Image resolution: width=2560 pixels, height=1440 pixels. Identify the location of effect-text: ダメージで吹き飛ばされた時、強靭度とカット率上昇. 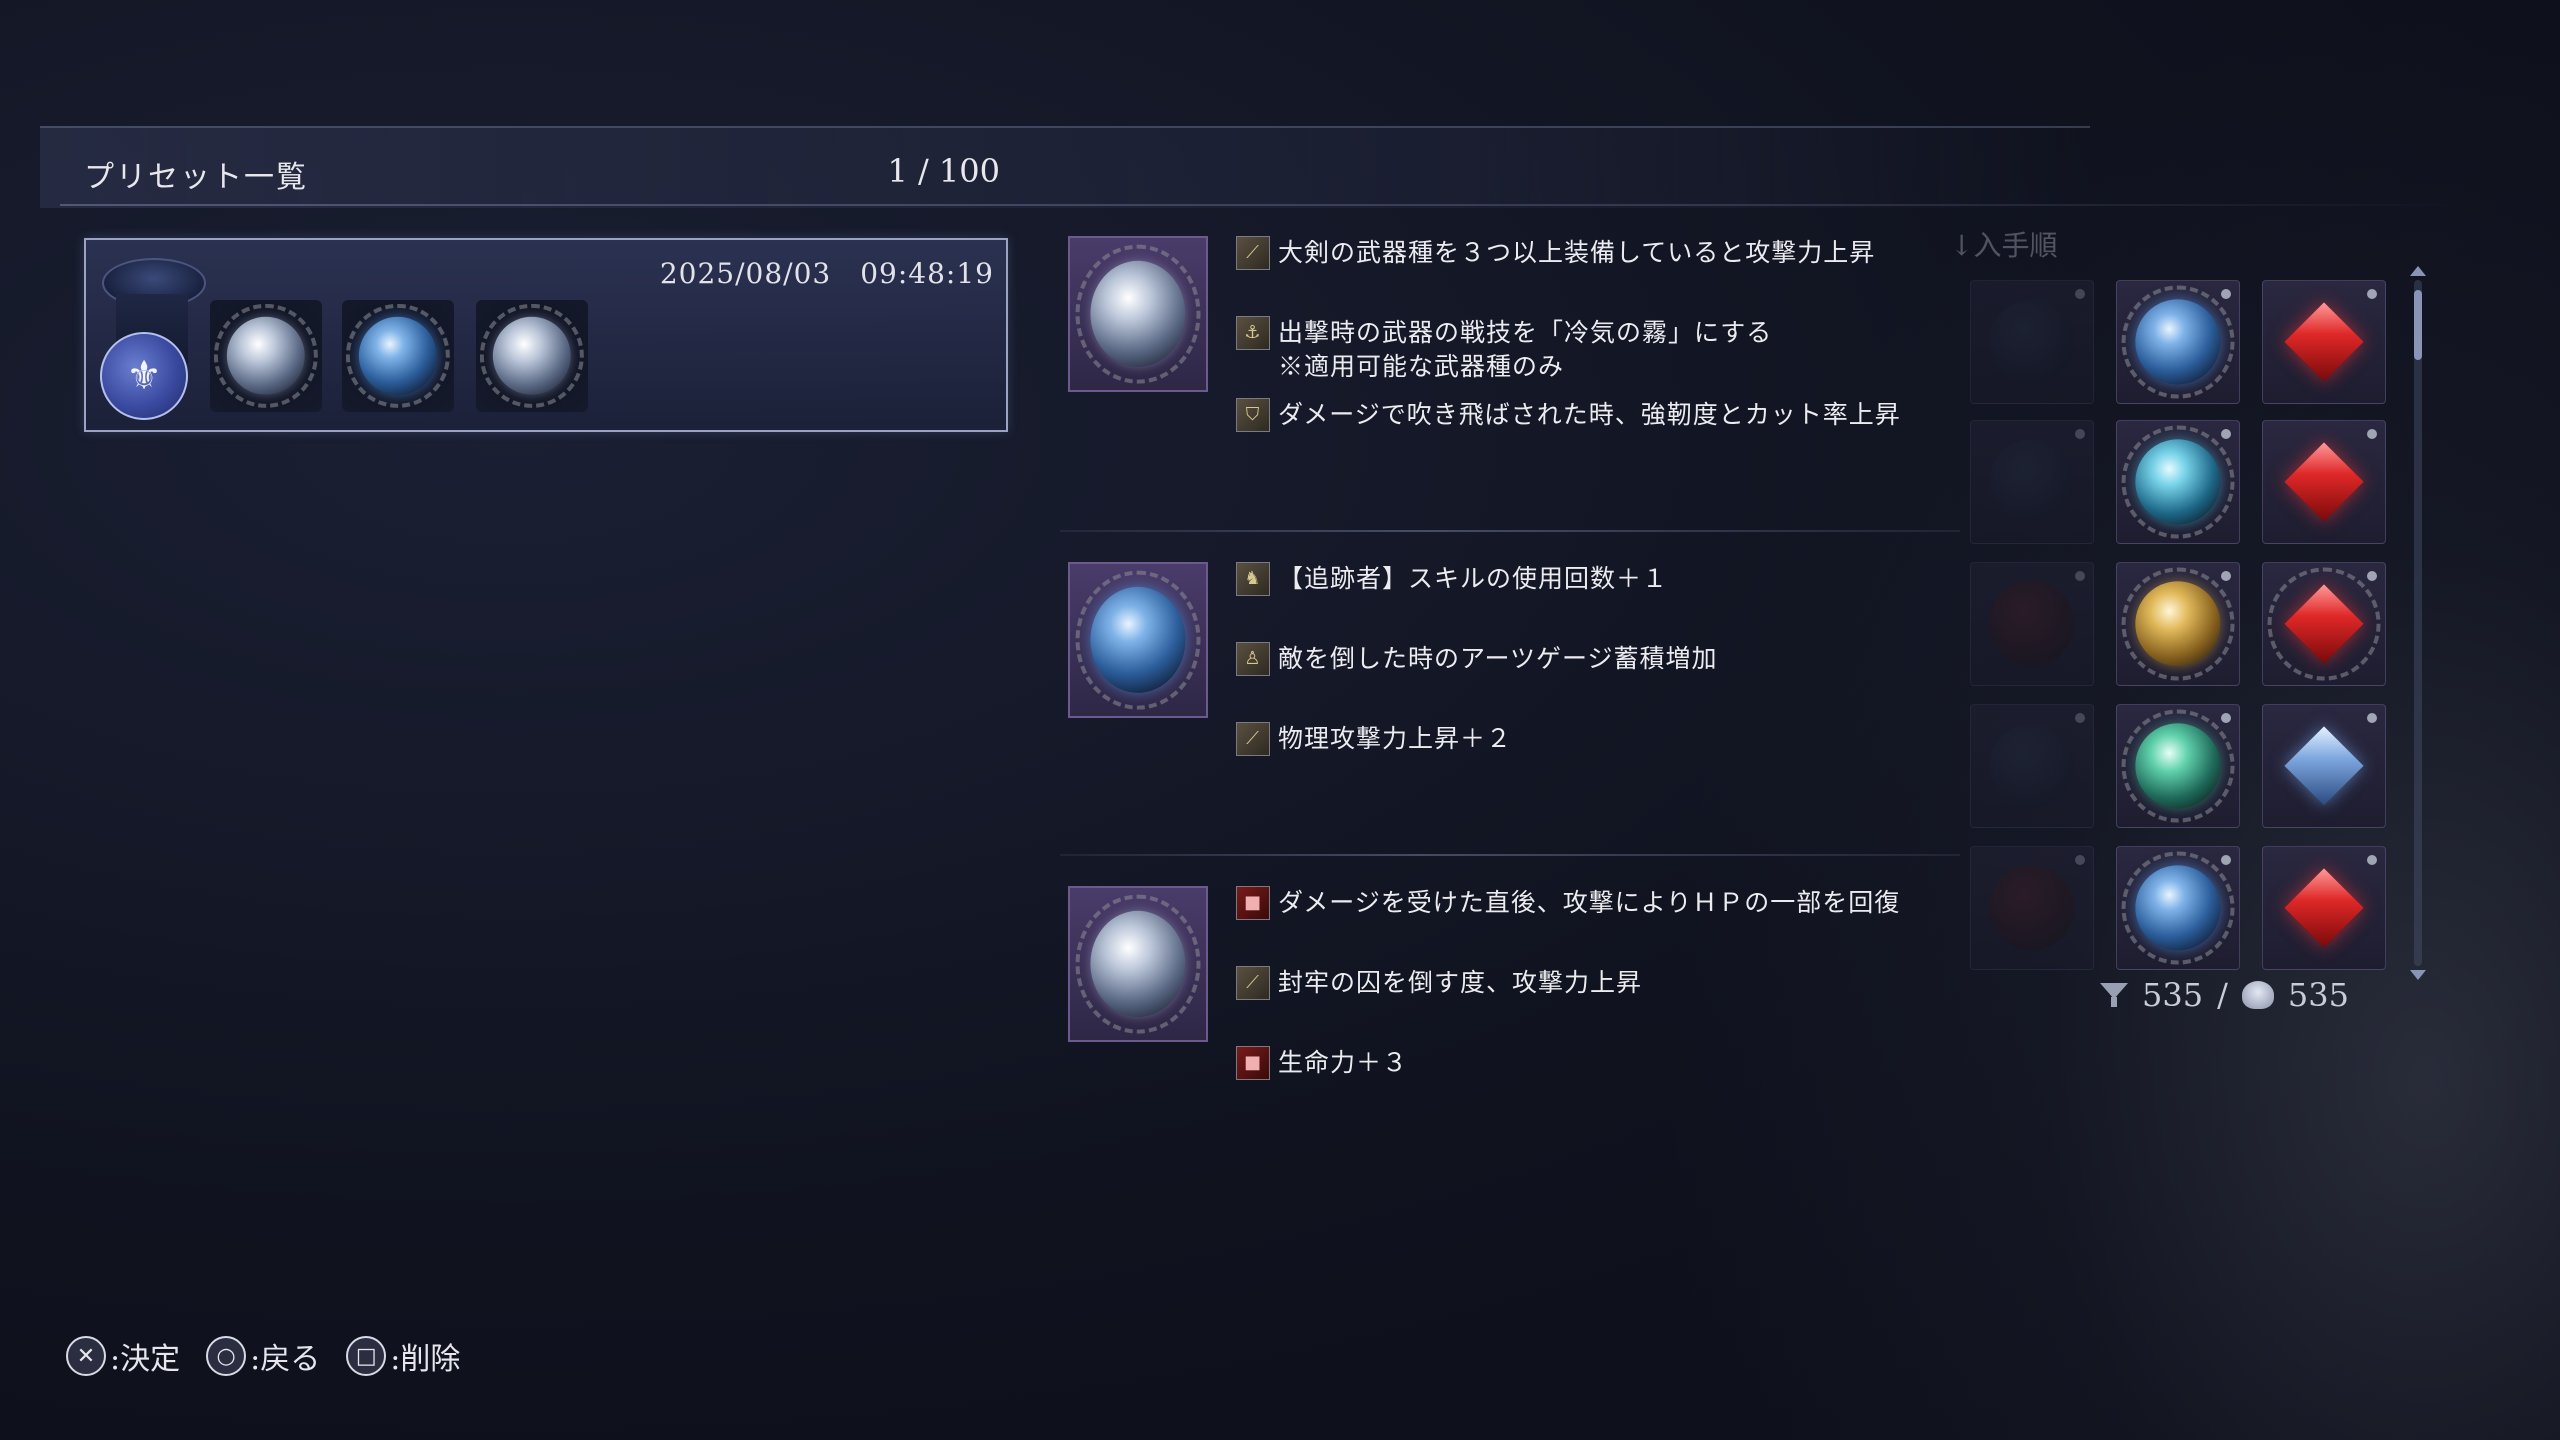
(1589, 414).